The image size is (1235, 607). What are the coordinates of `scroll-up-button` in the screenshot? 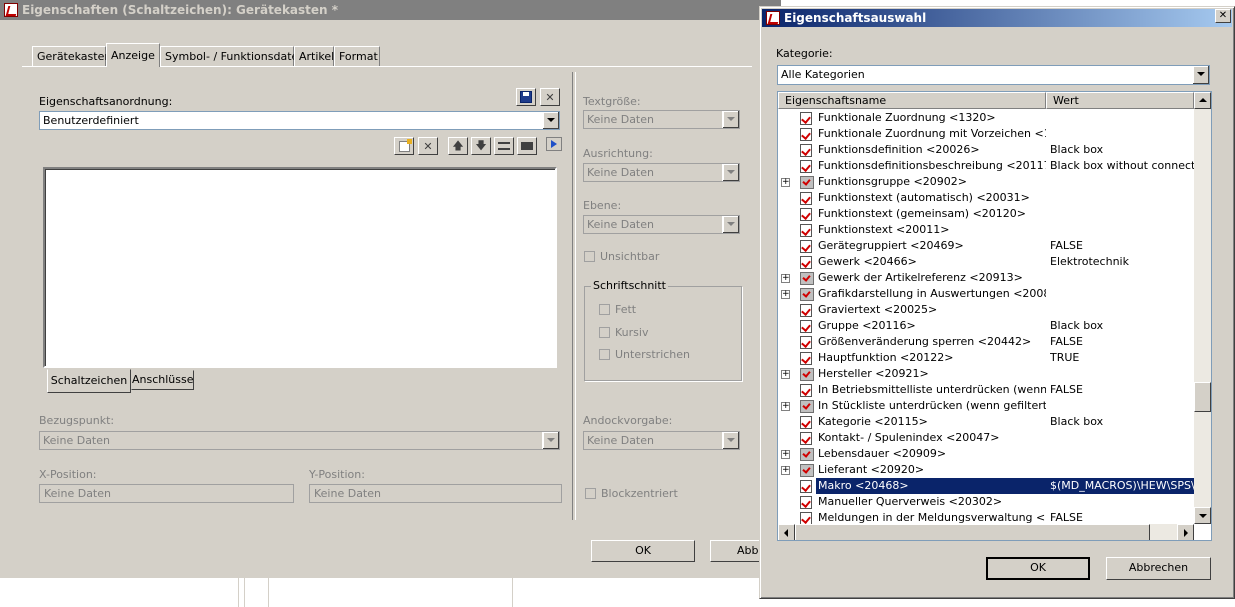 It's located at (1202, 100).